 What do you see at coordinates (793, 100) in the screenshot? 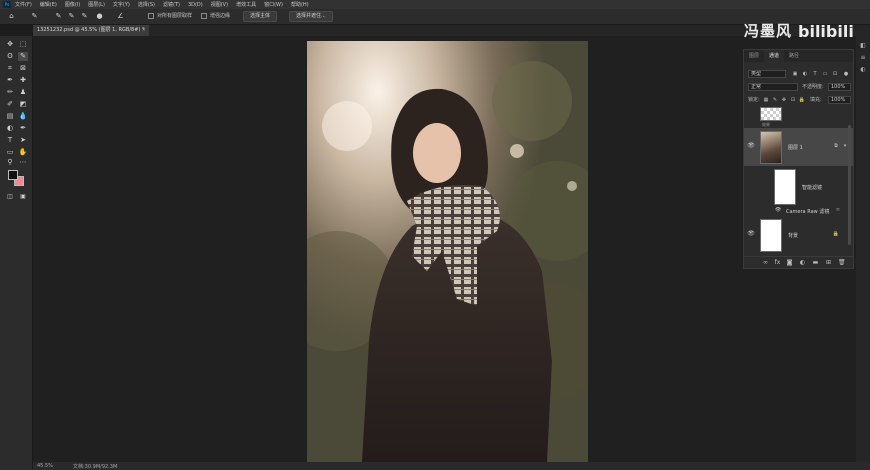
I see `lock-artboard-icon: ⊡` at bounding box center [793, 100].